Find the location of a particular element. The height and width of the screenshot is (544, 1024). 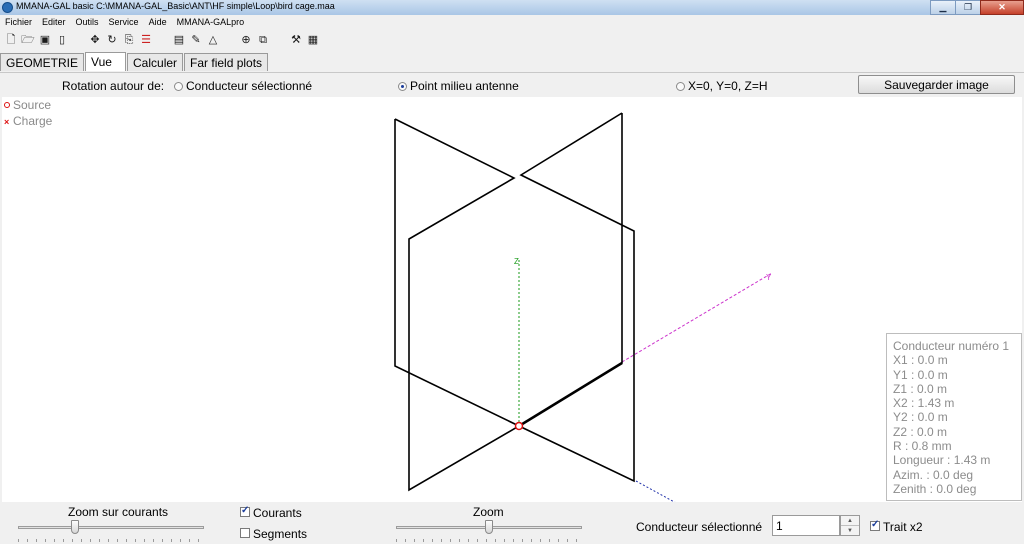

conductor-info-row: Z2 : 0.0 m is located at coordinates (920, 431).